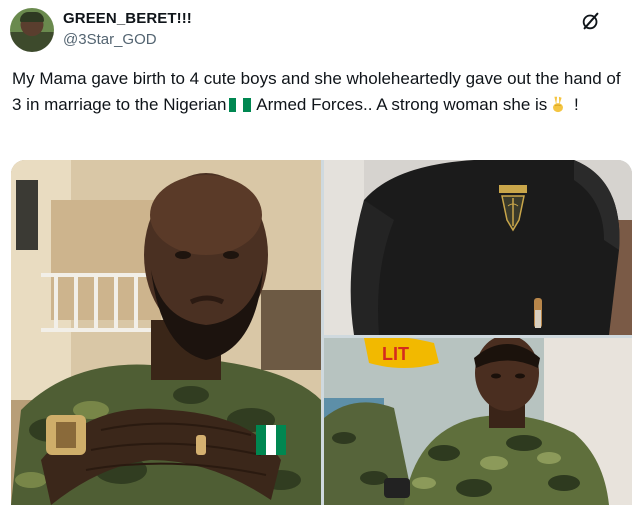 The width and height of the screenshot is (635, 505). I want to click on nigeria-flag-emoji, so click(239, 103).